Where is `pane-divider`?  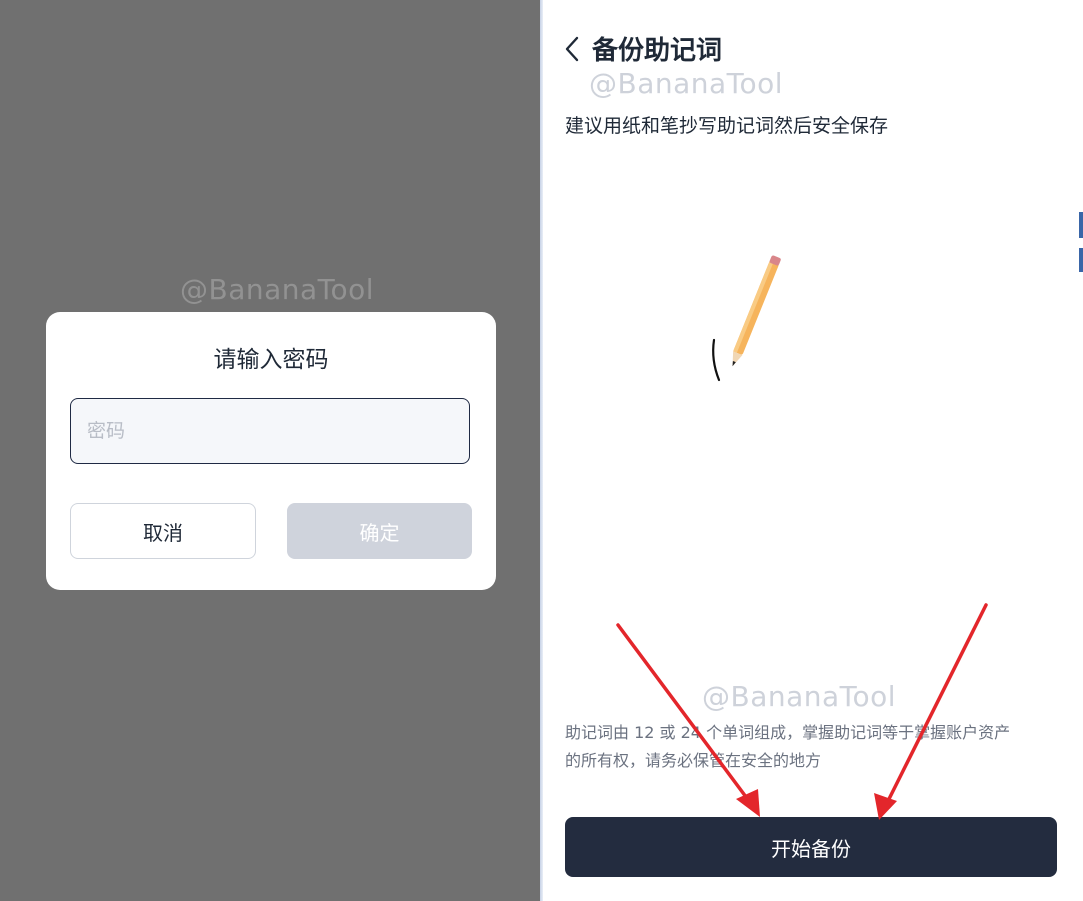 pane-divider is located at coordinates (541, 450).